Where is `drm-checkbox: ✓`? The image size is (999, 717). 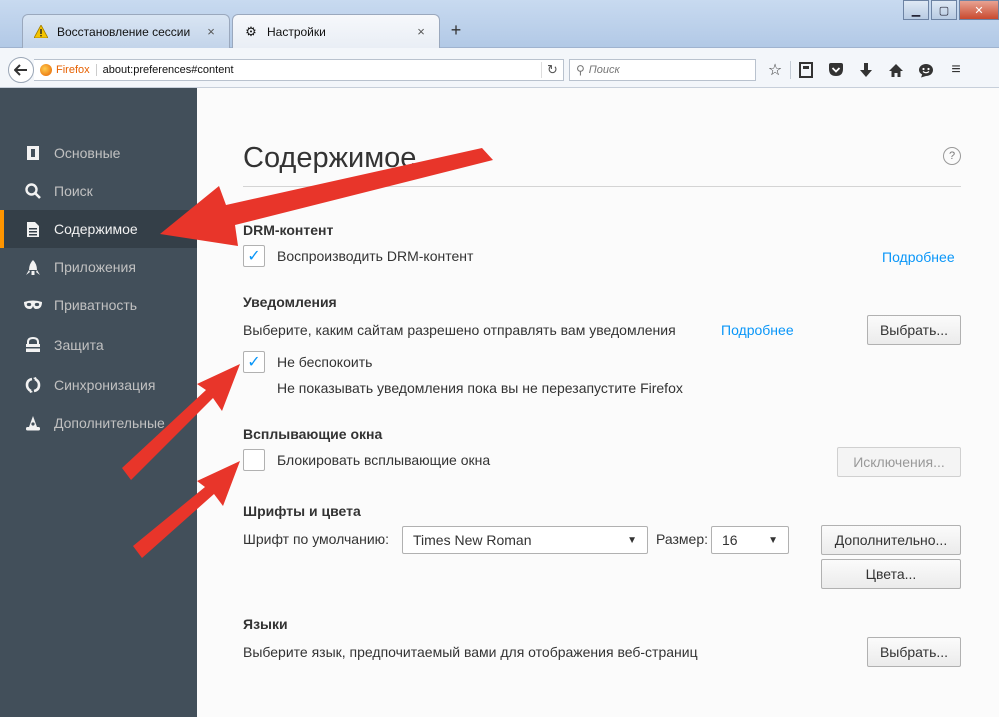
drm-checkbox: ✓ is located at coordinates (254, 256).